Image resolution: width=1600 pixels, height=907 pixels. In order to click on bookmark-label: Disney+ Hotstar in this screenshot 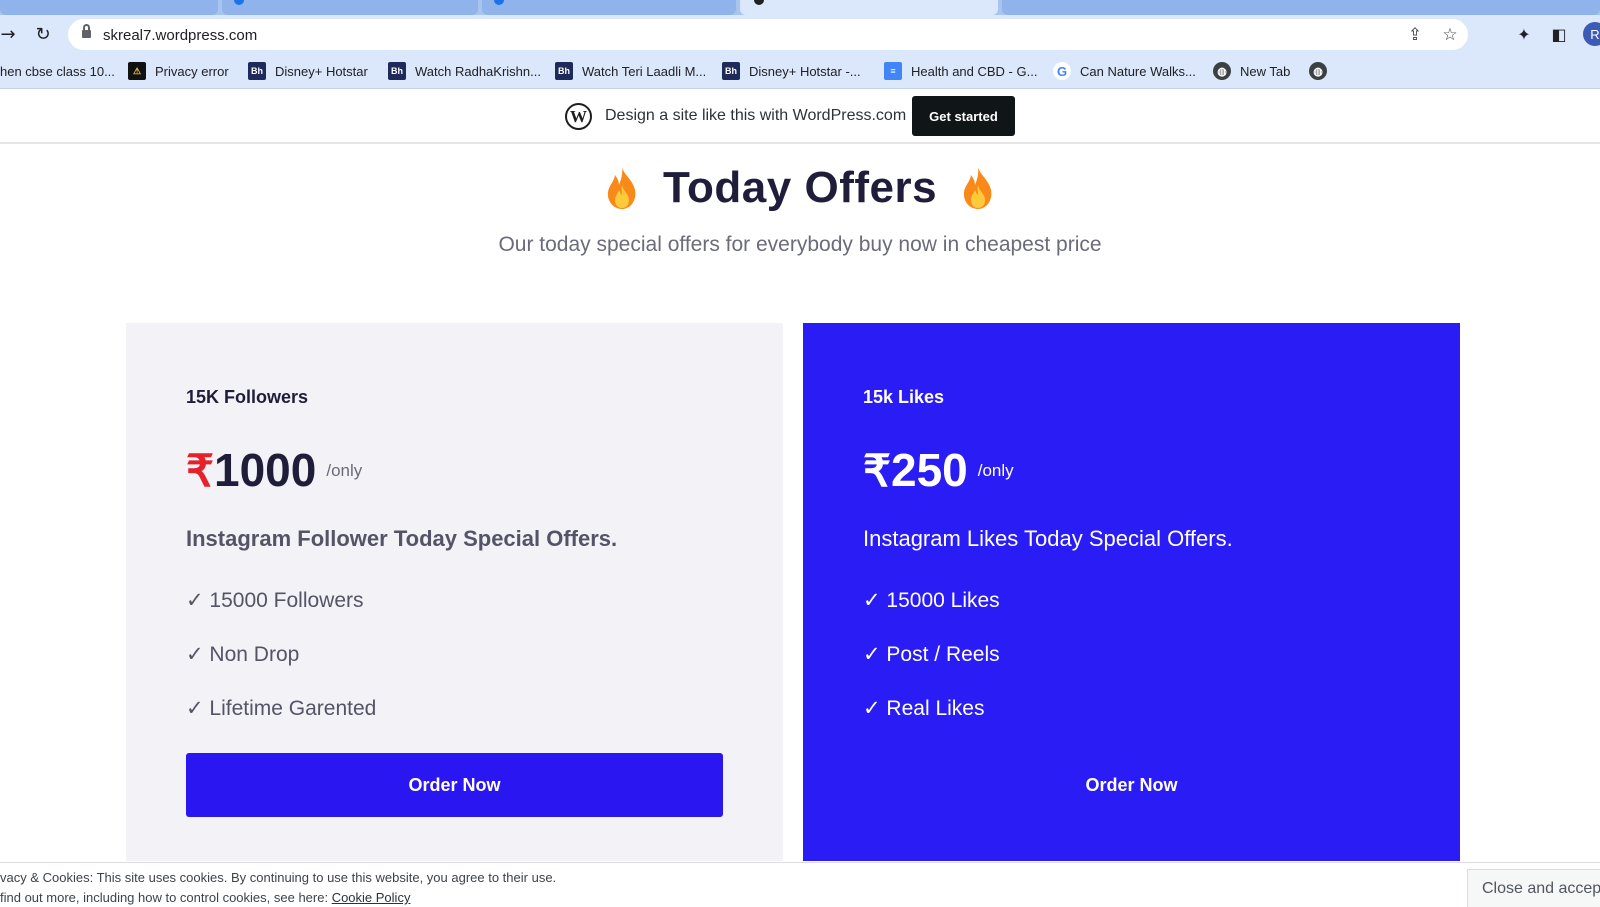, I will do `click(321, 71)`.